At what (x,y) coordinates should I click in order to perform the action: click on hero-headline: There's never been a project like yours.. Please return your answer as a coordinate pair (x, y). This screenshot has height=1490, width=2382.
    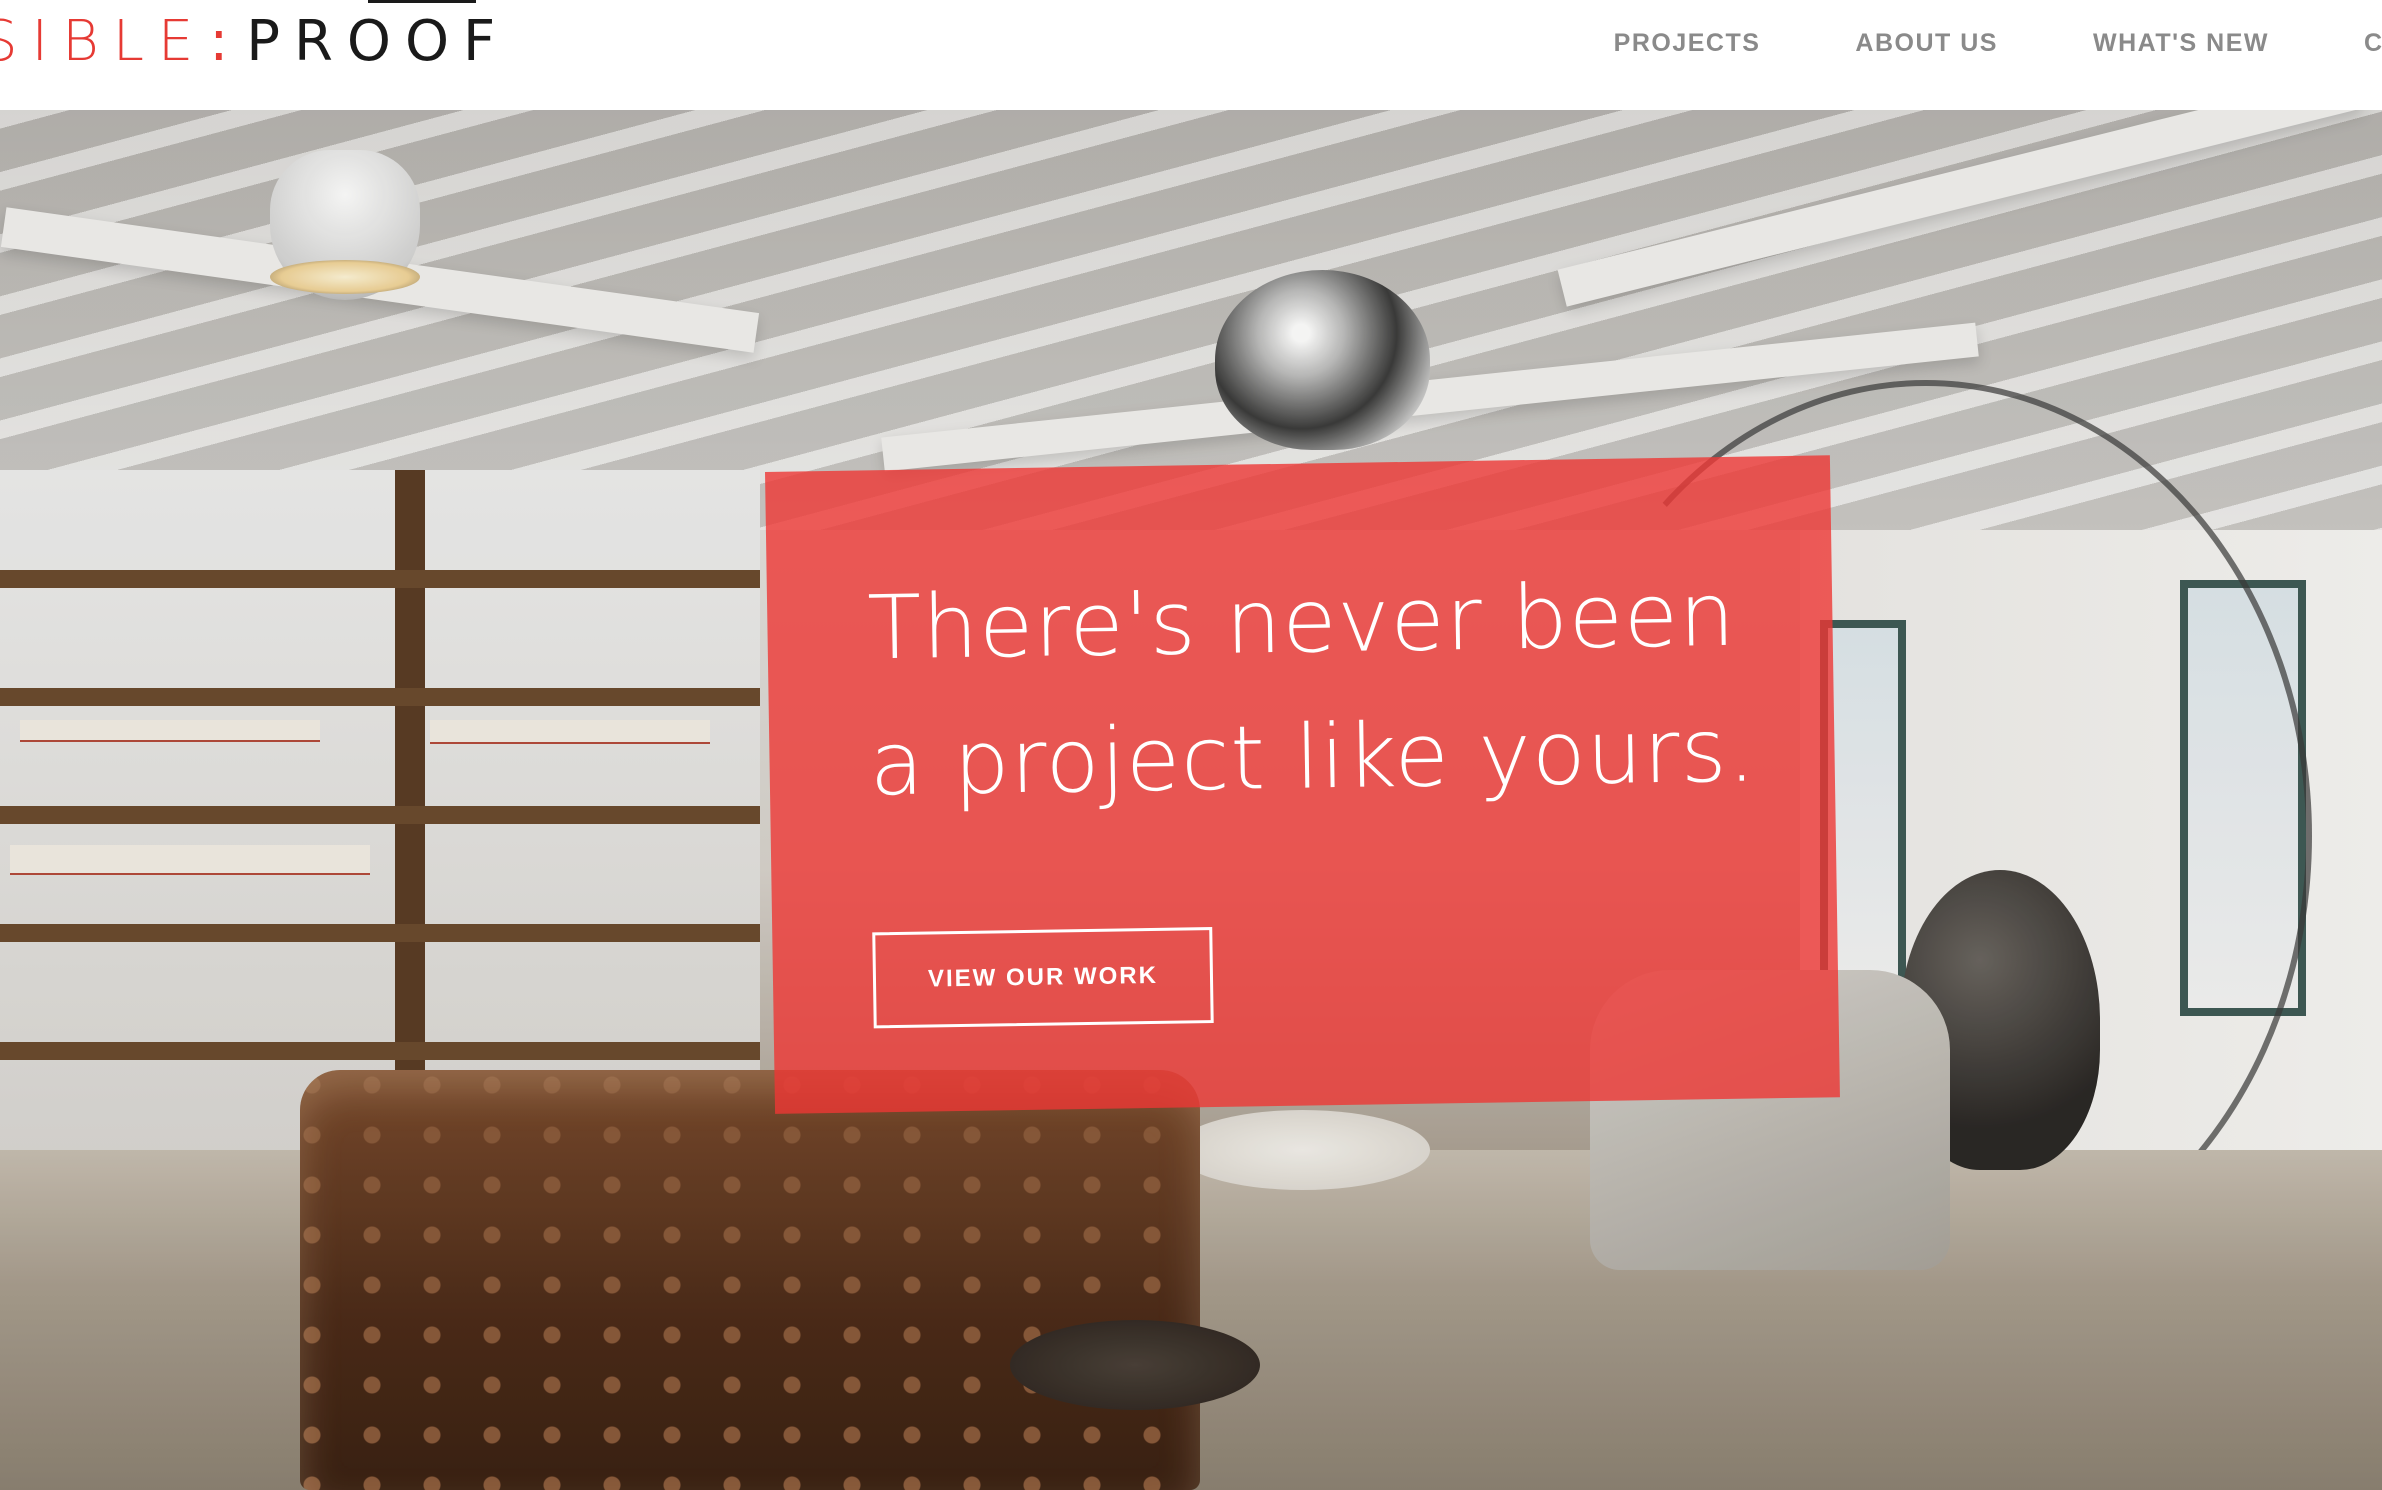
    Looking at the image, I should click on (1312, 689).